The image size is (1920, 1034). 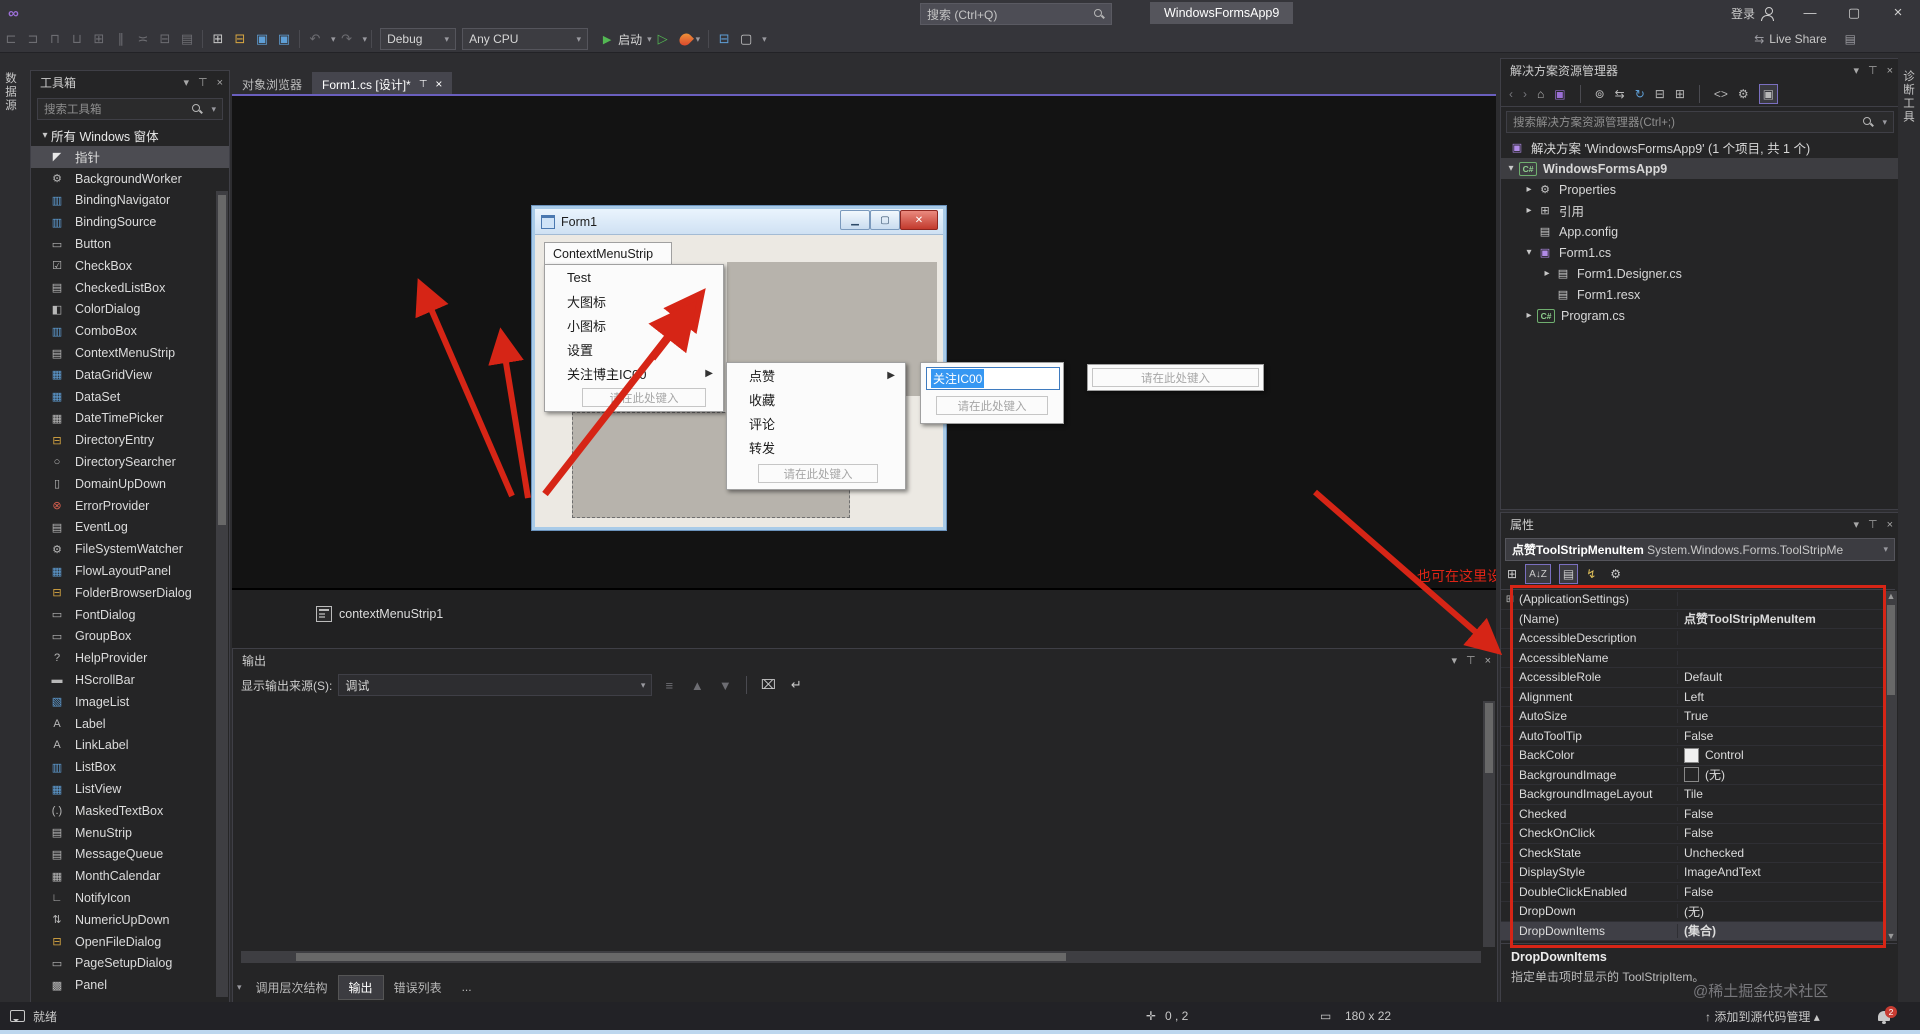 What do you see at coordinates (1680, 94) in the screenshot?
I see `copy-icon: ⊞` at bounding box center [1680, 94].